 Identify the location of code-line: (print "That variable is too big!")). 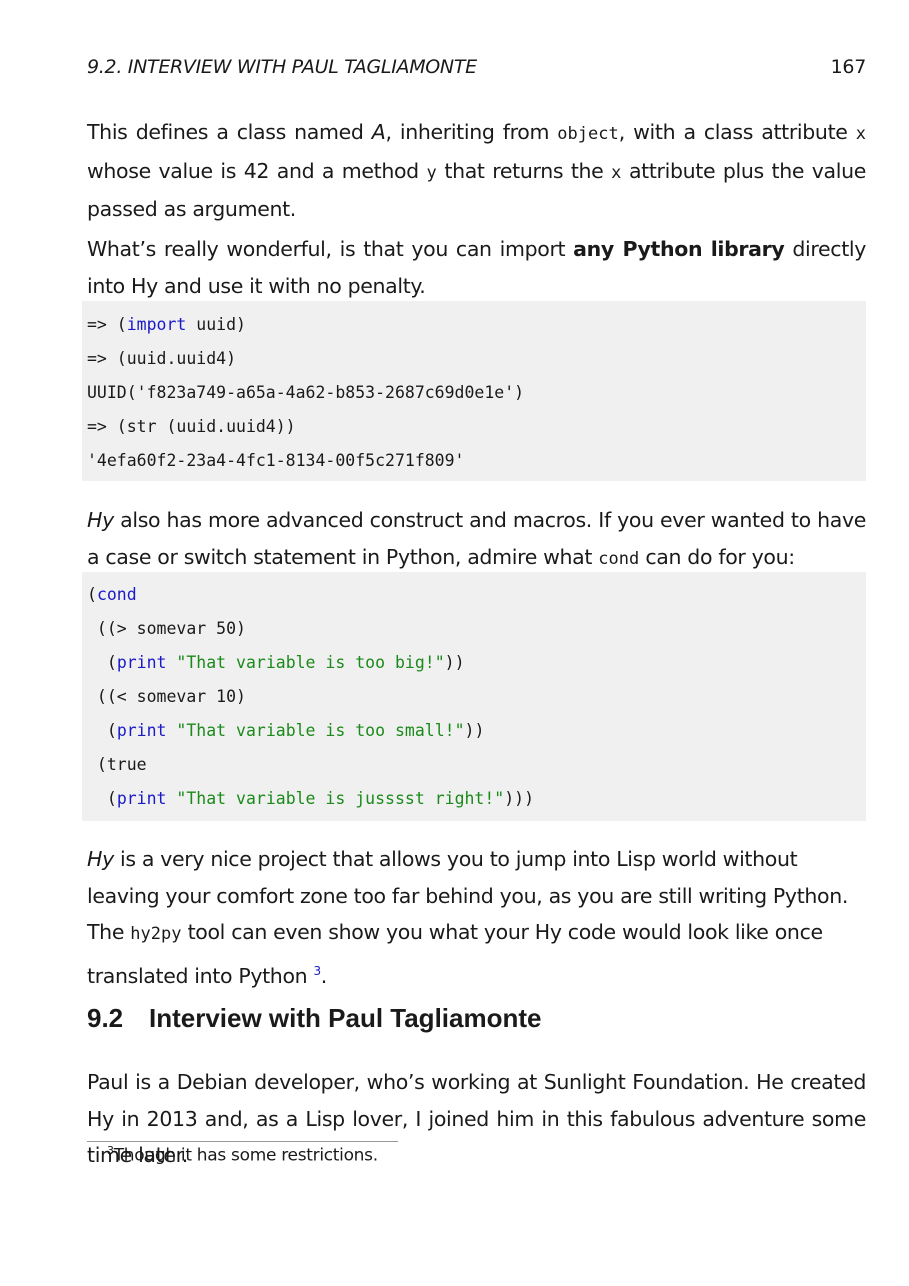
(276, 662).